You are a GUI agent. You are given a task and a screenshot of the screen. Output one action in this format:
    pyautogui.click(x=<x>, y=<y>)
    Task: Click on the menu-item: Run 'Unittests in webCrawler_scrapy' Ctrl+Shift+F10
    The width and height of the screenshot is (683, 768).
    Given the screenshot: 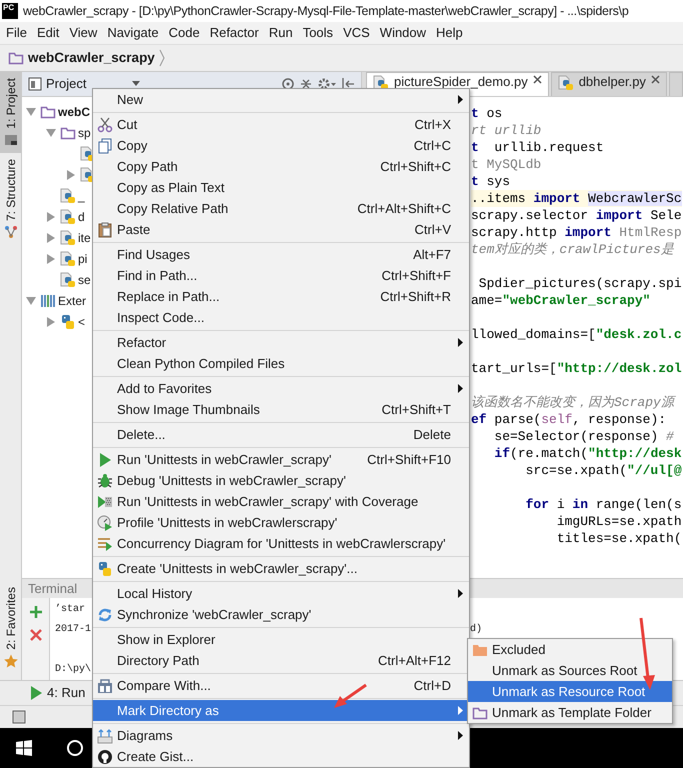 What is the action you would take?
    pyautogui.click(x=281, y=459)
    